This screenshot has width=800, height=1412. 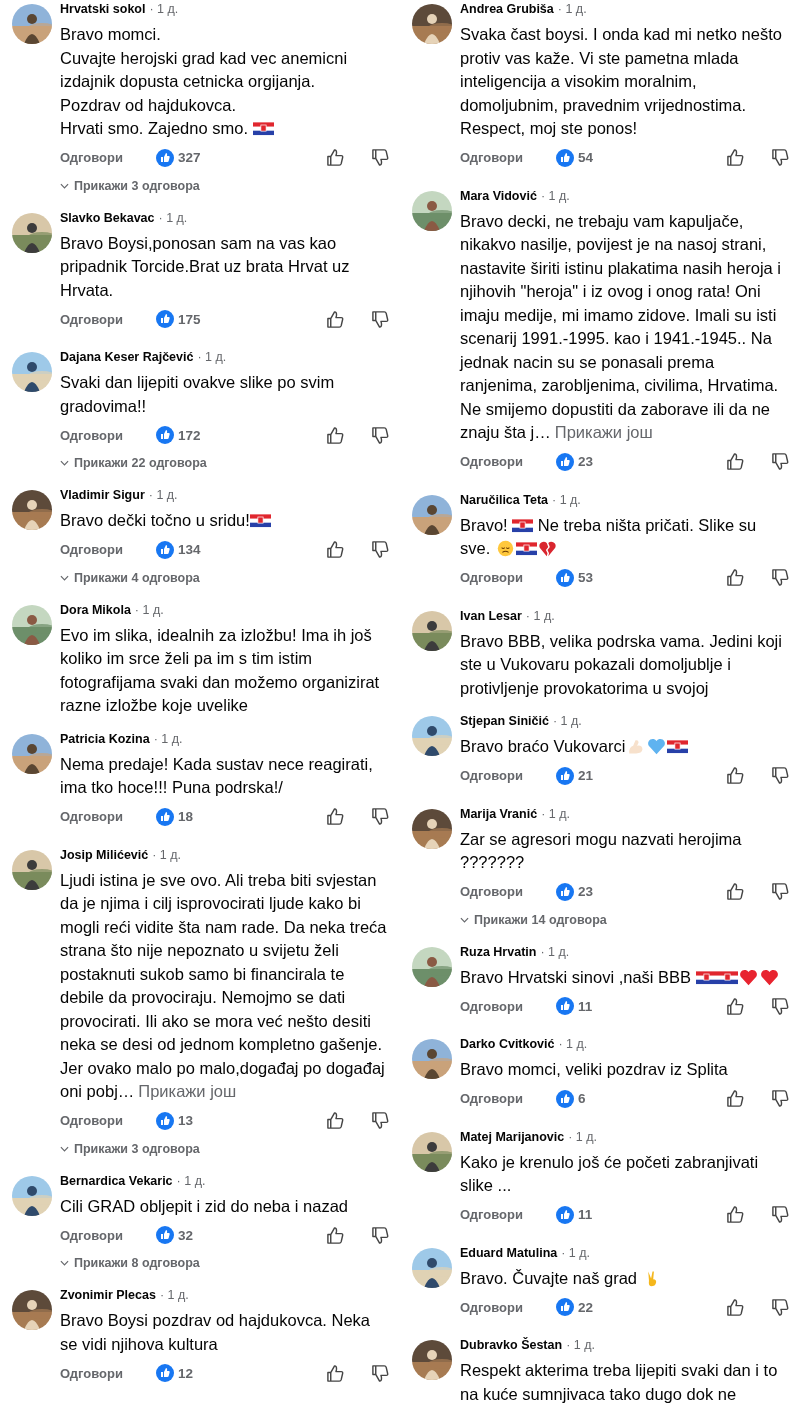 I want to click on like-count: 12, so click(x=186, y=1373).